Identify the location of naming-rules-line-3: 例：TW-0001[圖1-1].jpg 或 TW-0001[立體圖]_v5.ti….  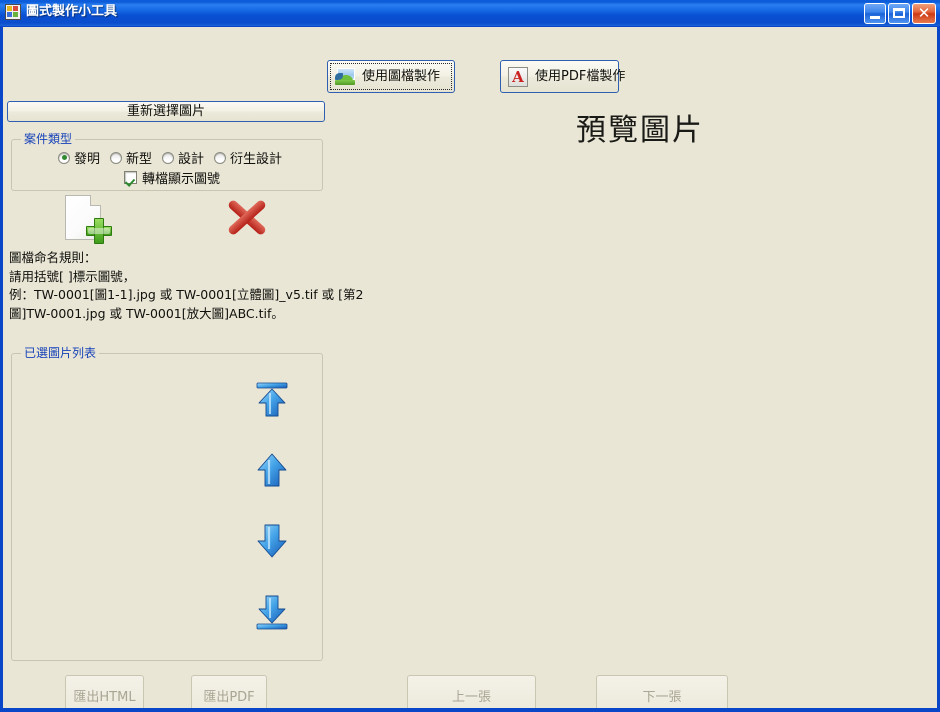
(186, 294).